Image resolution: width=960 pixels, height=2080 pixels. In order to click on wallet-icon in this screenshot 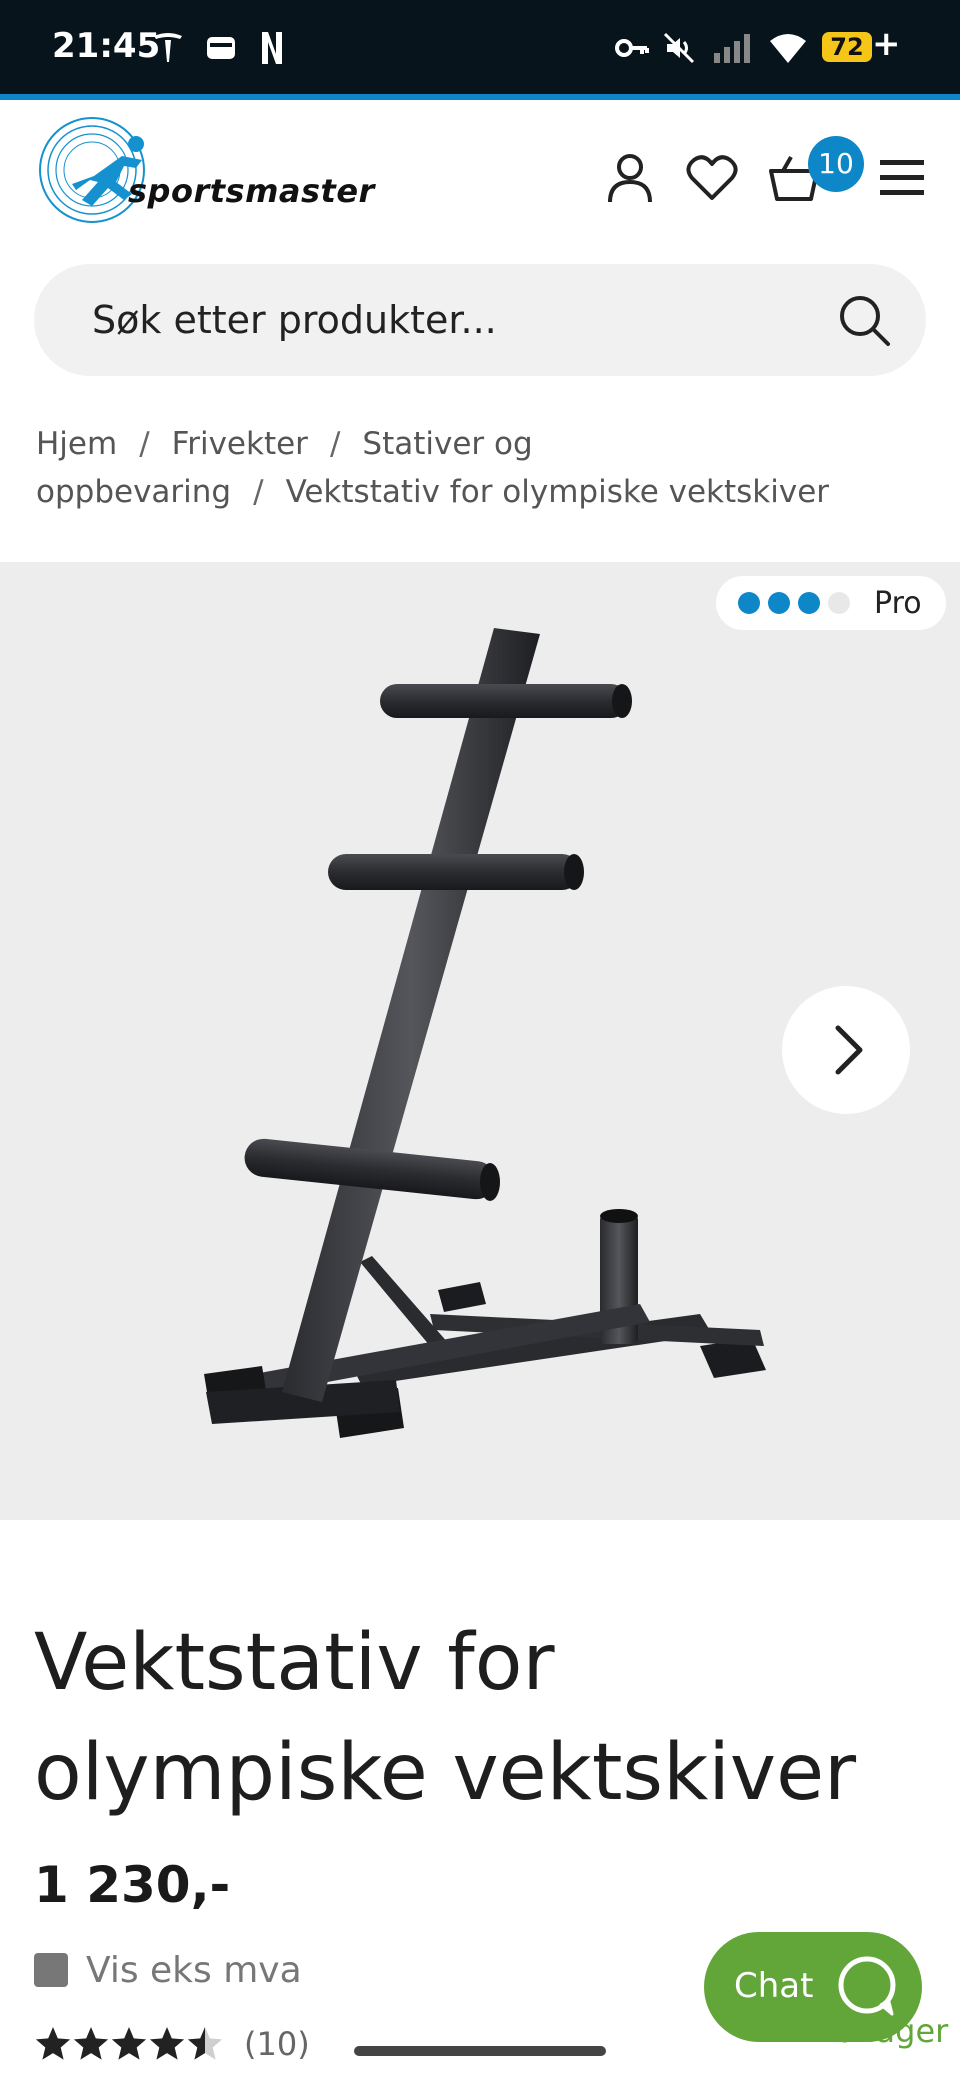, I will do `click(221, 48)`.